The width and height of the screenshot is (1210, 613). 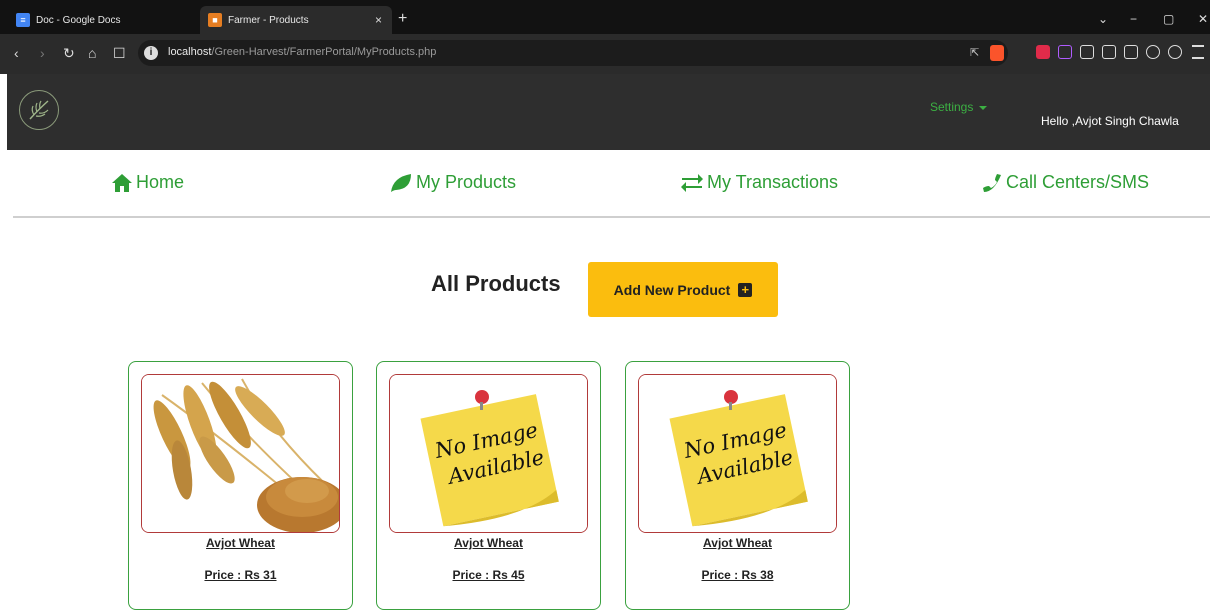 What do you see at coordinates (1078, 182) in the screenshot?
I see `nav-label: Call Centers/SMS` at bounding box center [1078, 182].